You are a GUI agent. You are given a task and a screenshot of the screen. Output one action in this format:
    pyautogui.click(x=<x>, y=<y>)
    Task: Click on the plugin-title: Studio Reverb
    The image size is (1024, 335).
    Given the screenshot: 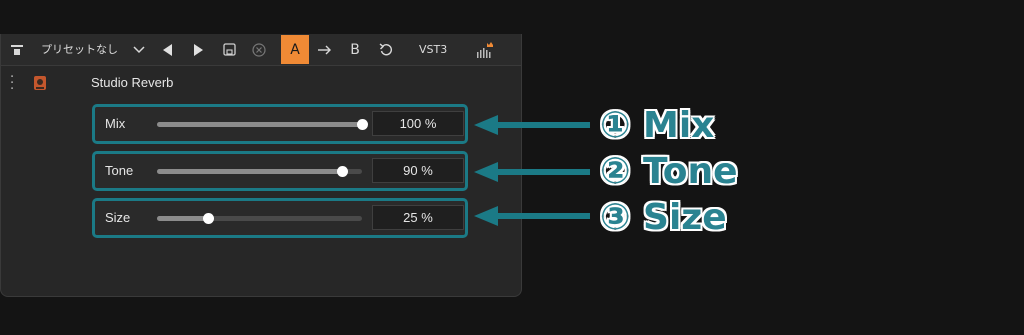 What is the action you would take?
    pyautogui.click(x=132, y=82)
    